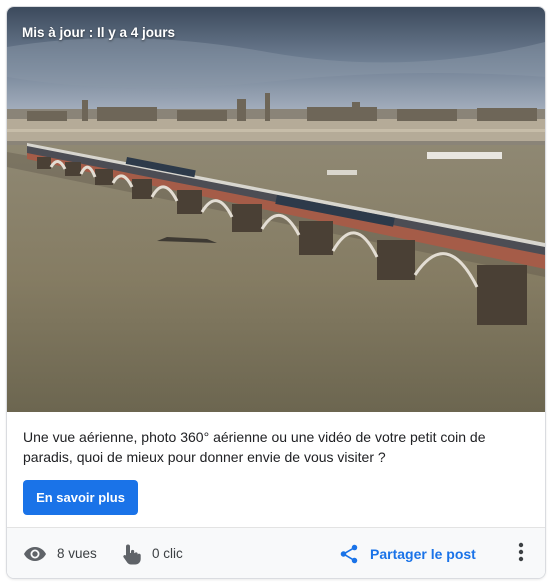  What do you see at coordinates (35, 554) in the screenshot?
I see `eye-icon` at bounding box center [35, 554].